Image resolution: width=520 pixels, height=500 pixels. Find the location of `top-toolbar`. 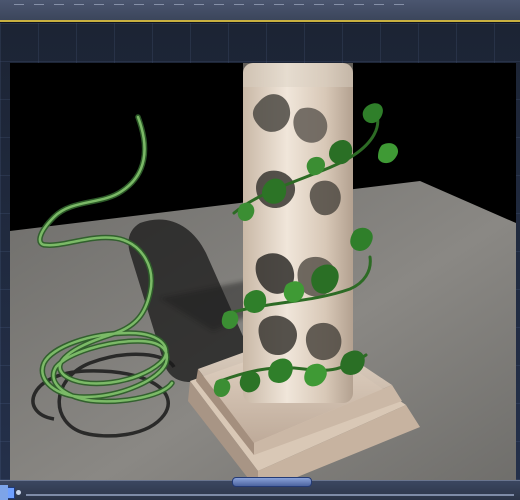

top-toolbar is located at coordinates (260, 11).